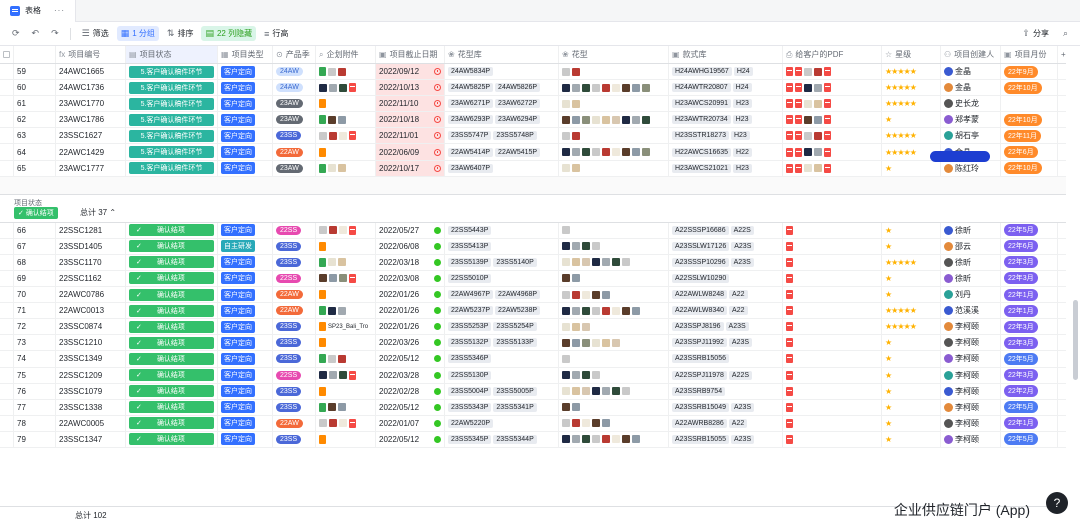  Describe the element at coordinates (471, 120) in the screenshot. I see `pattern-library-tag: 23AW6293P` at that location.